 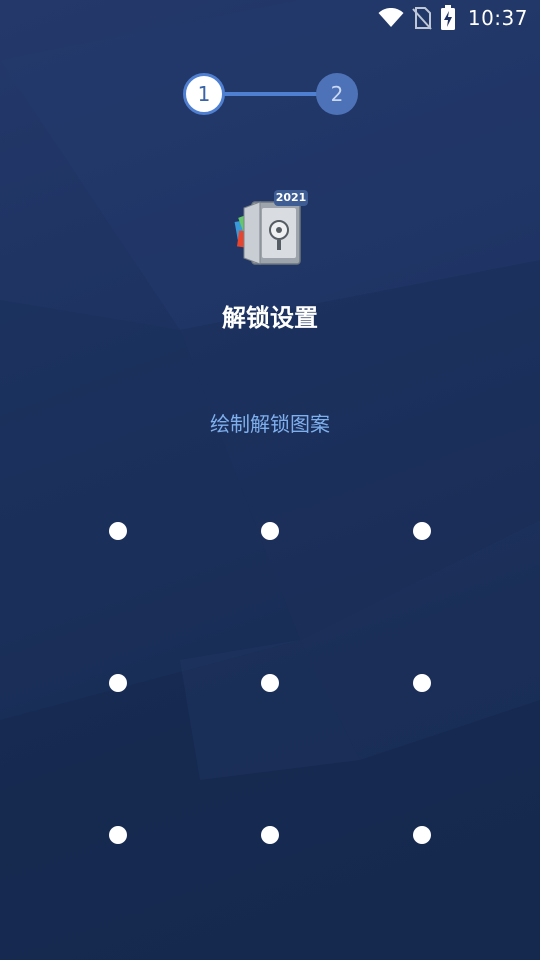 What do you see at coordinates (448, 18) in the screenshot?
I see `battery-charging-icon` at bounding box center [448, 18].